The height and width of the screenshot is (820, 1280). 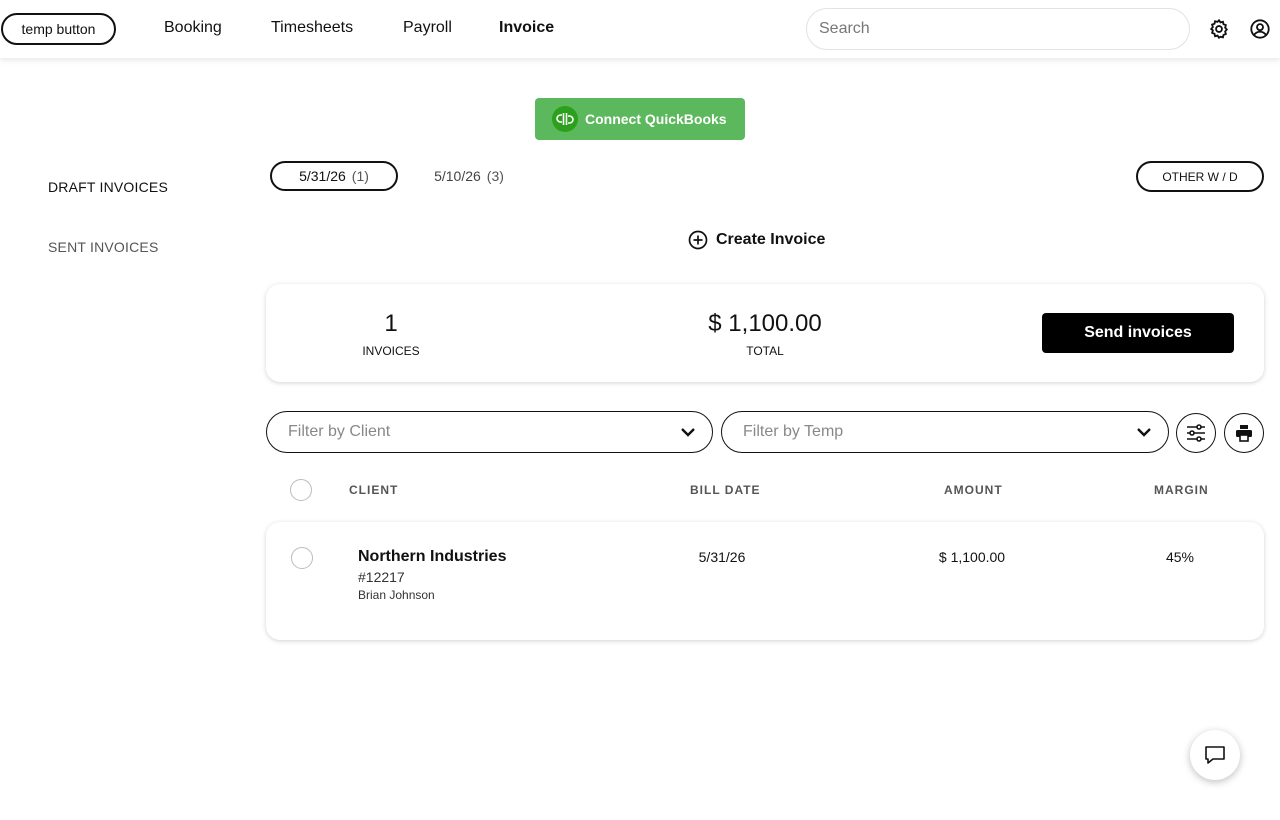 I want to click on invoices-count: 1, so click(x=391, y=323).